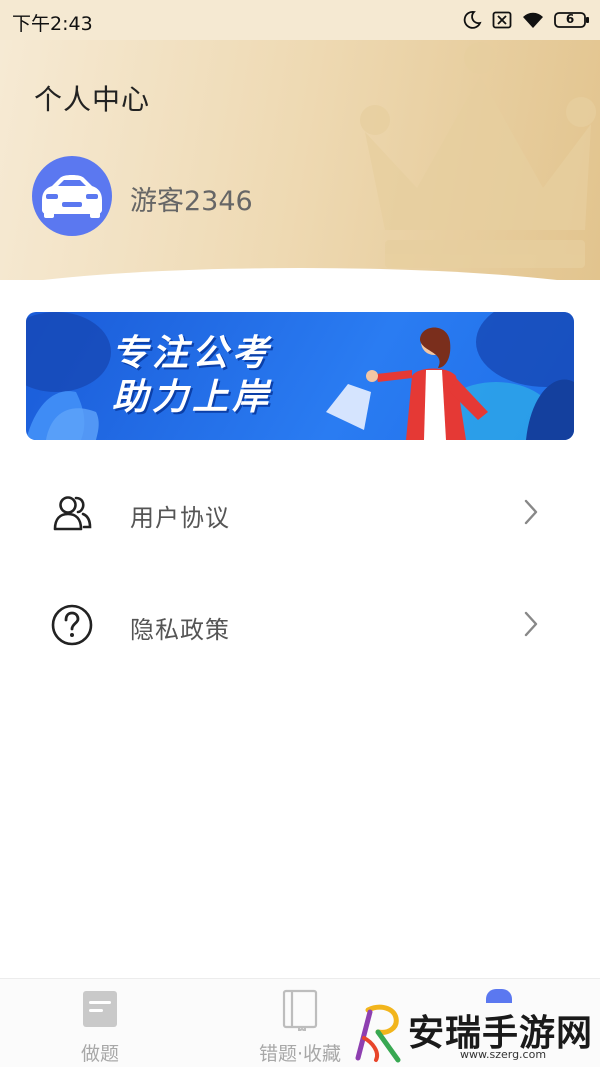 Image resolution: width=600 pixels, height=1067 pixels. What do you see at coordinates (72, 625) in the screenshot?
I see `question-circle-icon` at bounding box center [72, 625].